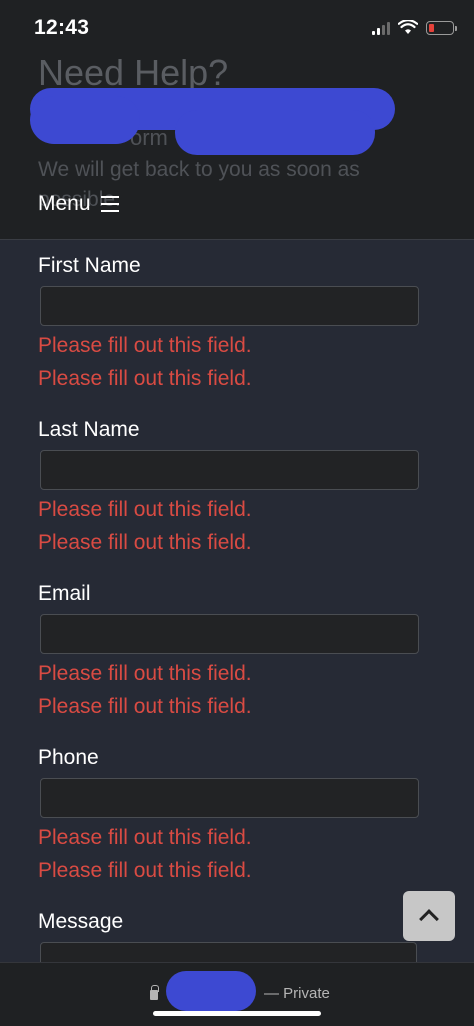  Describe the element at coordinates (81, 921) in the screenshot. I see `field-label: Message` at that location.